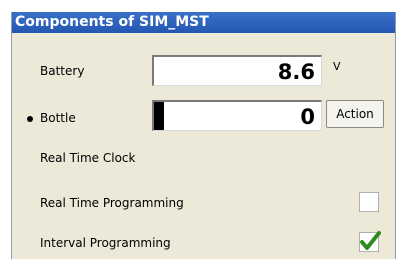 This screenshot has height=259, width=408. I want to click on battery-label: Battery, so click(62, 71).